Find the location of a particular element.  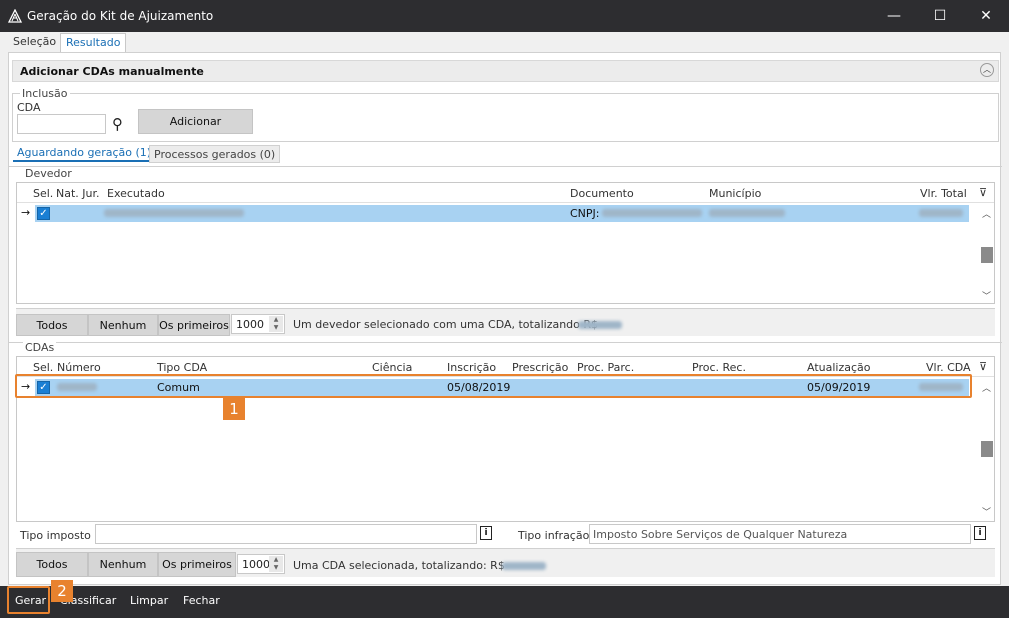

maximize-icon: ☐ is located at coordinates (940, 16).